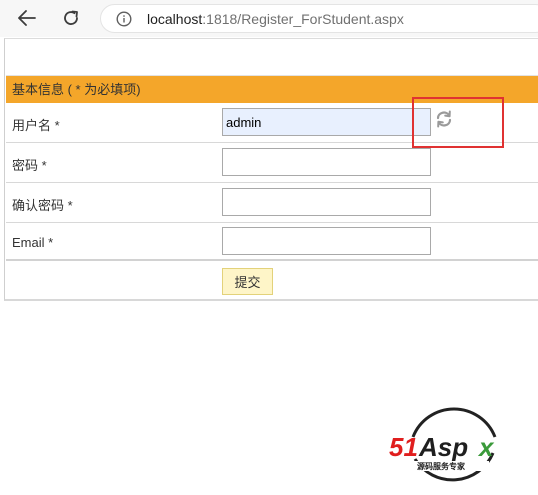 The height and width of the screenshot is (495, 538). Describe the element at coordinates (175, 18) in the screenshot. I see `url-host: localhost` at that location.